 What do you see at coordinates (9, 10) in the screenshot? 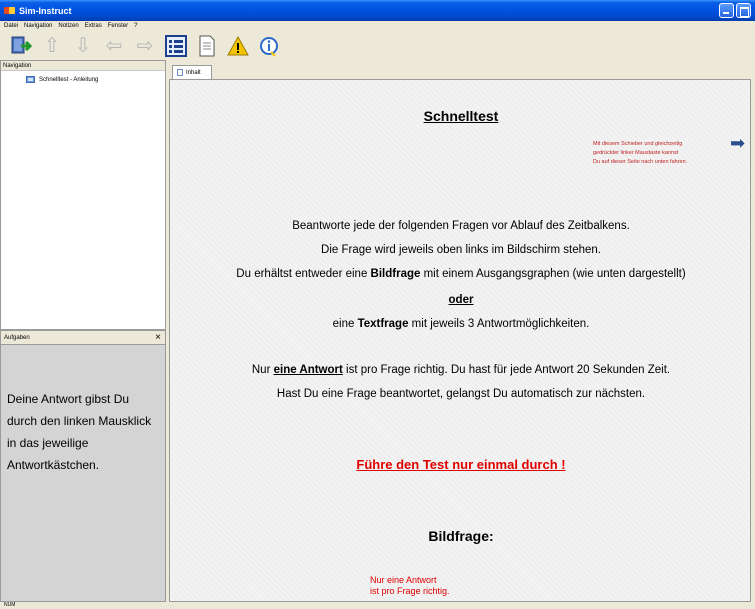
I see `app-icon` at bounding box center [9, 10].